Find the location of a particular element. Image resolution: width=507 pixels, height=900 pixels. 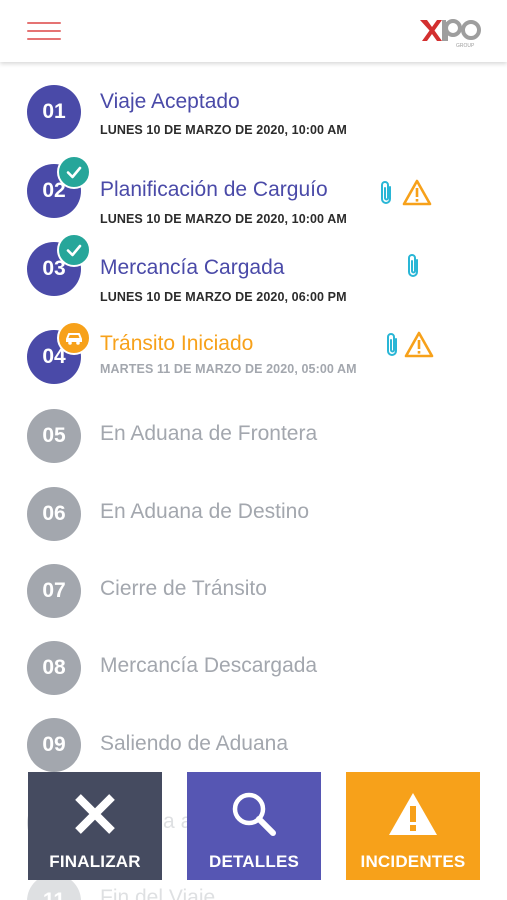

step-title: Cierre de Tránsito is located at coordinates (183, 588).